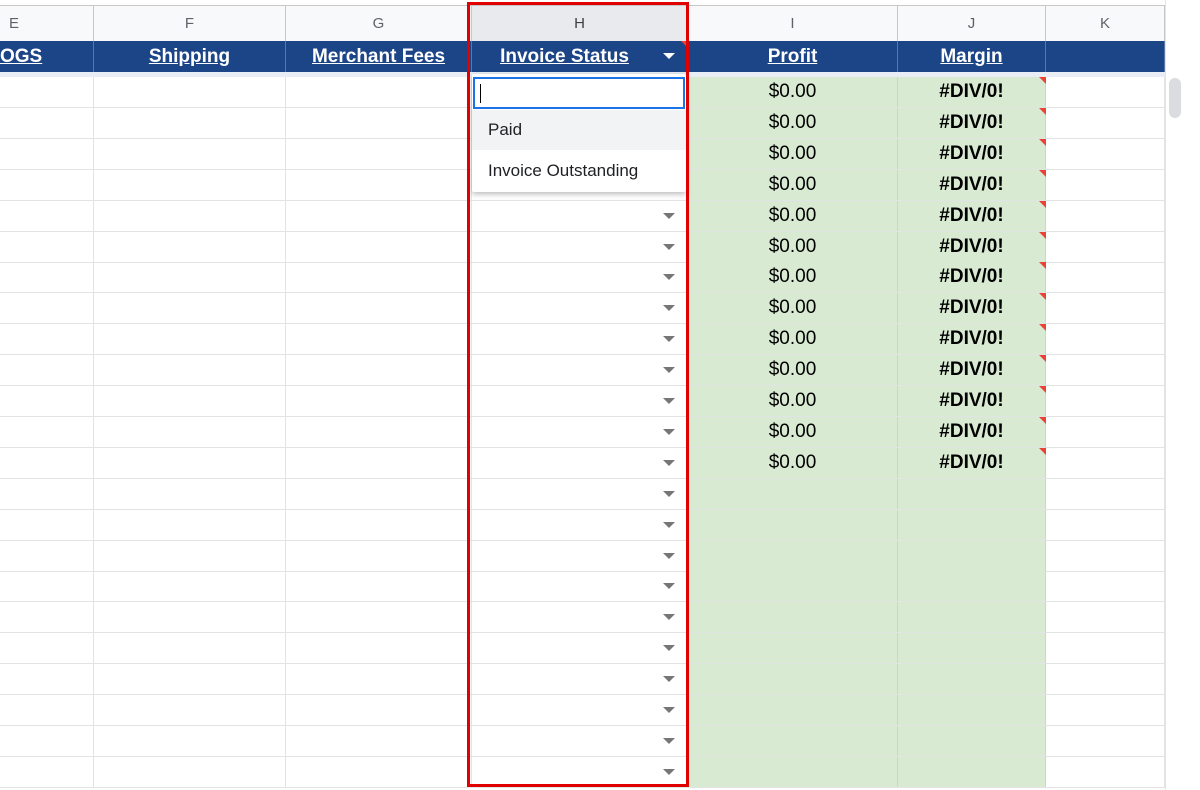 The width and height of the screenshot is (1200, 790). I want to click on header-invoice-status: Invoice Status, so click(580, 56).